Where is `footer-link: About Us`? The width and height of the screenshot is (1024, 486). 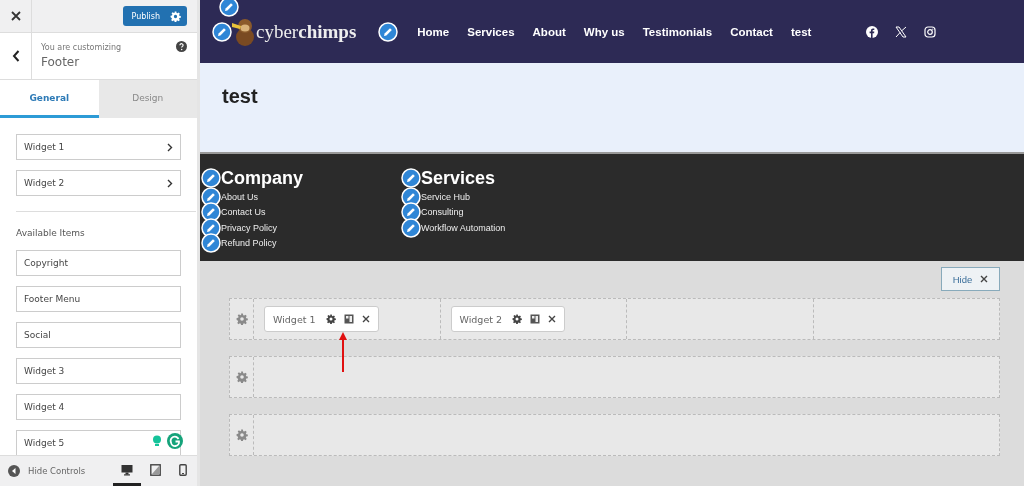
footer-link: About Us is located at coordinates (240, 196).